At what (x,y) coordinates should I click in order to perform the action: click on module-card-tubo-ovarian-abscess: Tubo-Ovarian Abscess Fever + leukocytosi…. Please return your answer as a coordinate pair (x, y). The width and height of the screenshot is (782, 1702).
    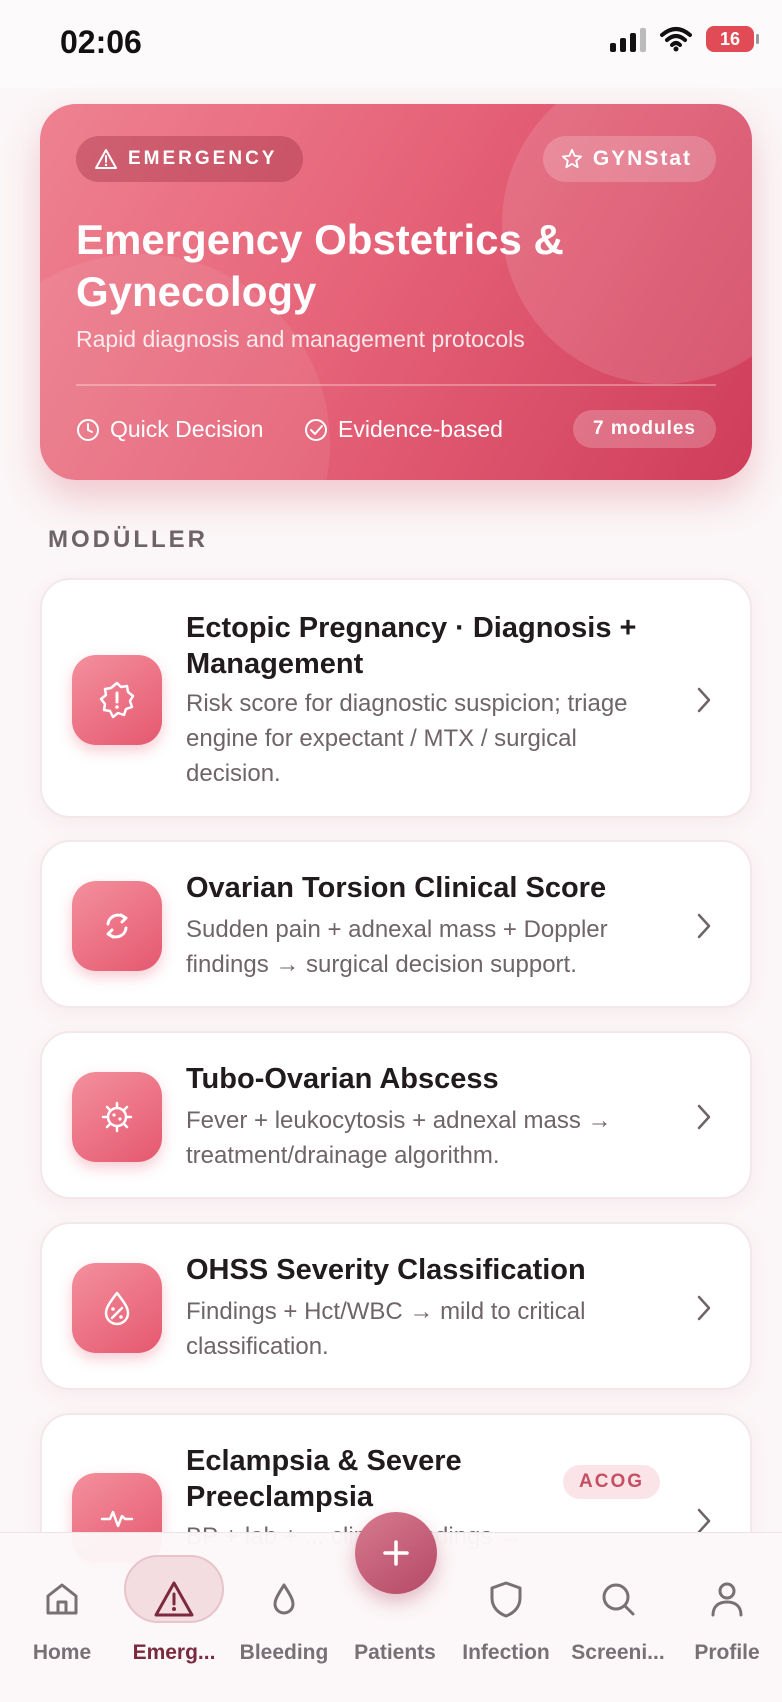
    Looking at the image, I should click on (396, 1115).